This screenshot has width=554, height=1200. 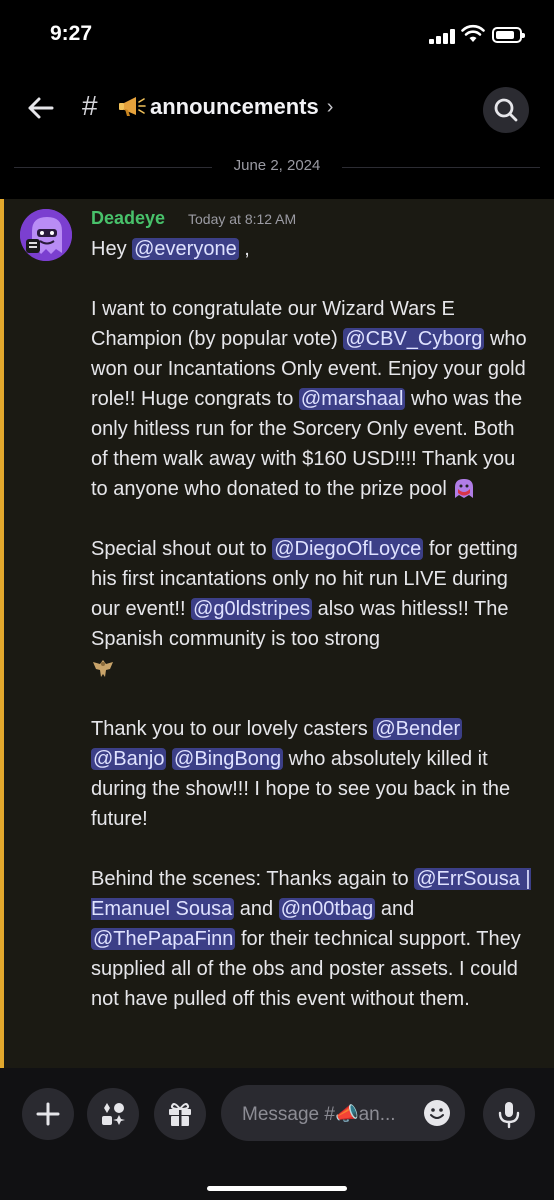 I want to click on clock: 9:27, so click(x=71, y=33).